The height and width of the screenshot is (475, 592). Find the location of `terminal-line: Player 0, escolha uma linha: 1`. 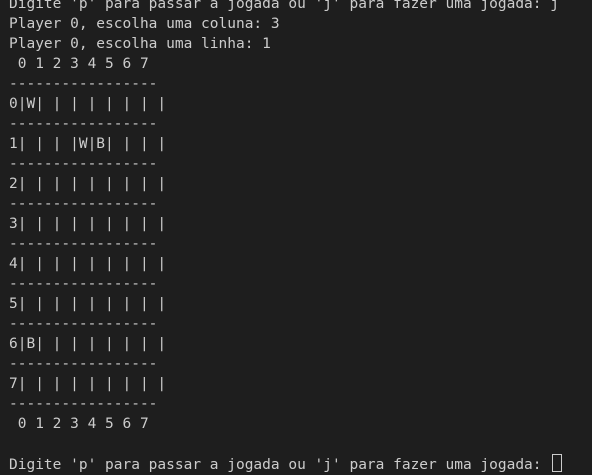

terminal-line: Player 0, escolha uma linha: 1 is located at coordinates (140, 44).